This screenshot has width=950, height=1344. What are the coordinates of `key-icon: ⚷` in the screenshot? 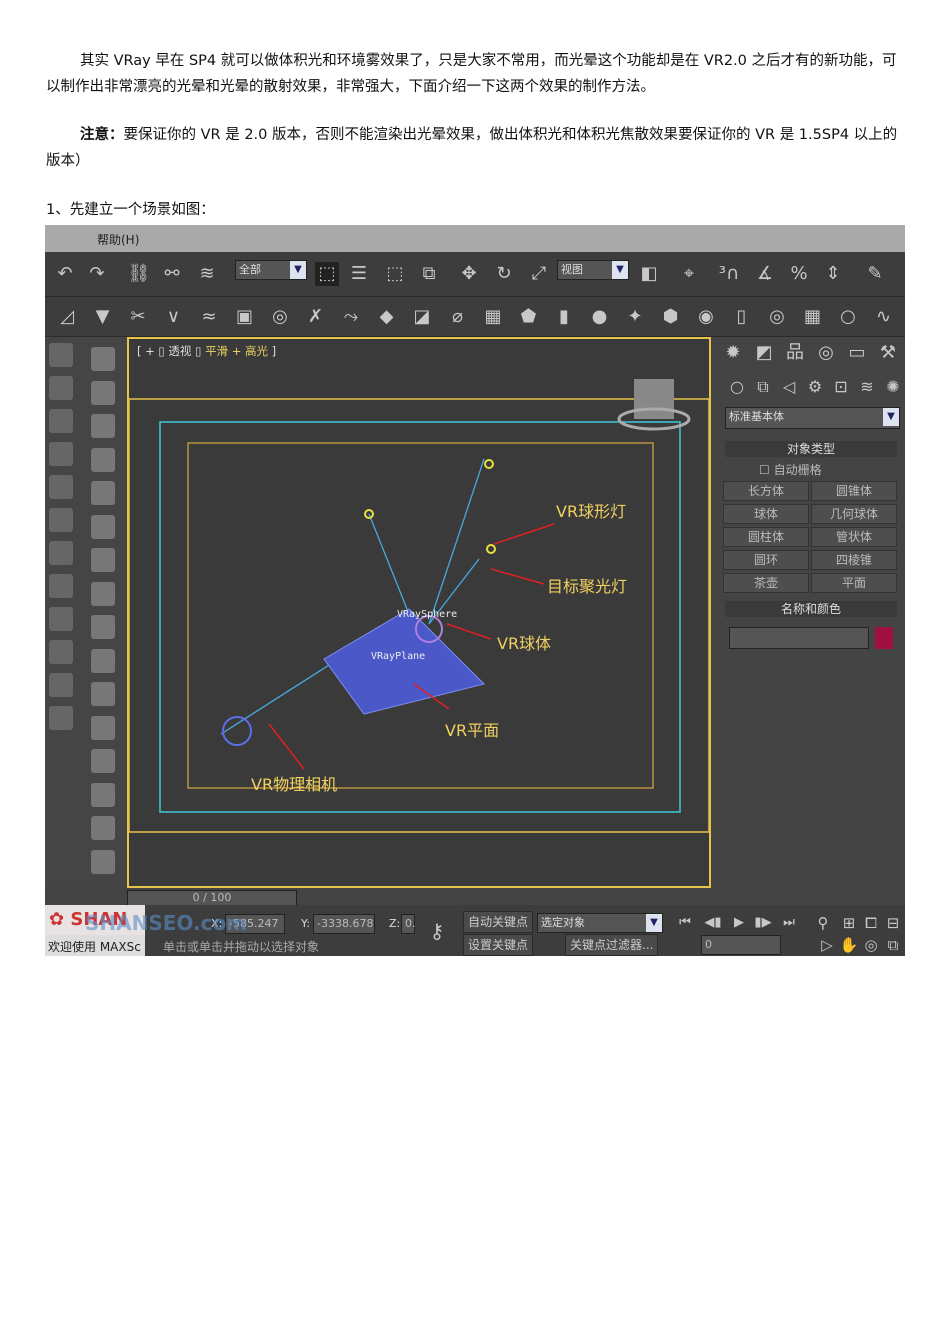 It's located at (437, 931).